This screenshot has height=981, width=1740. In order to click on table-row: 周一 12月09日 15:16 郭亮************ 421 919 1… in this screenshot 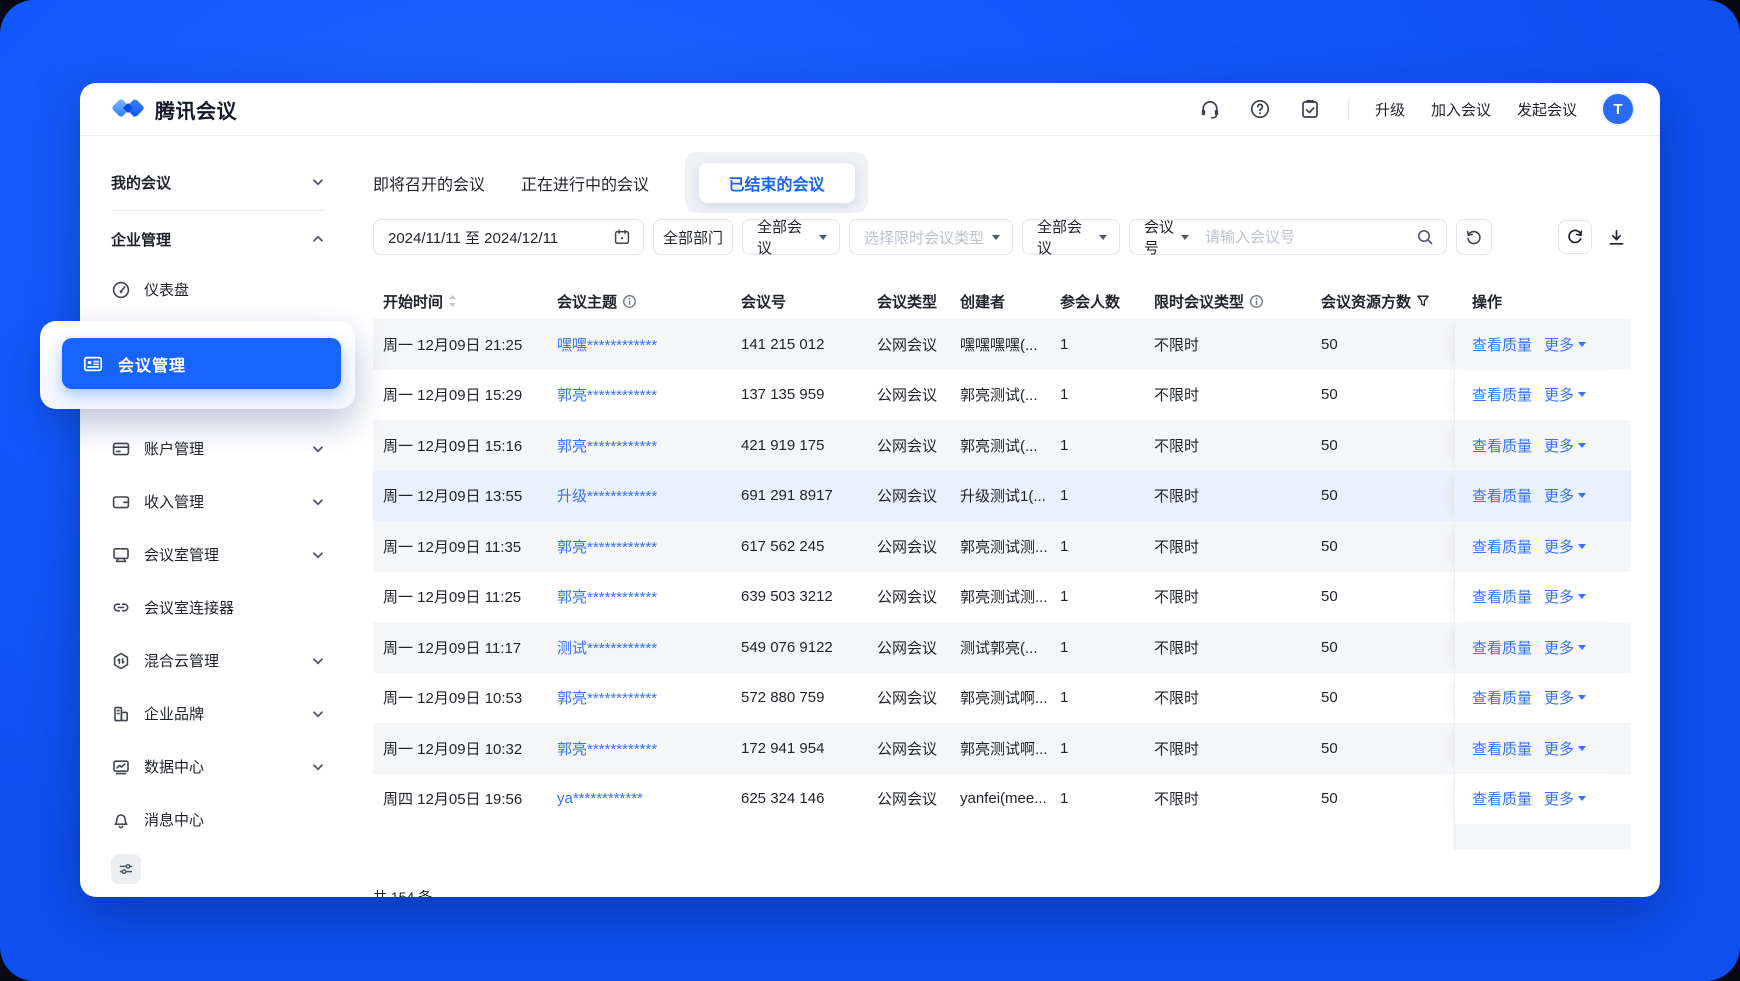, I will do `click(1002, 445)`.